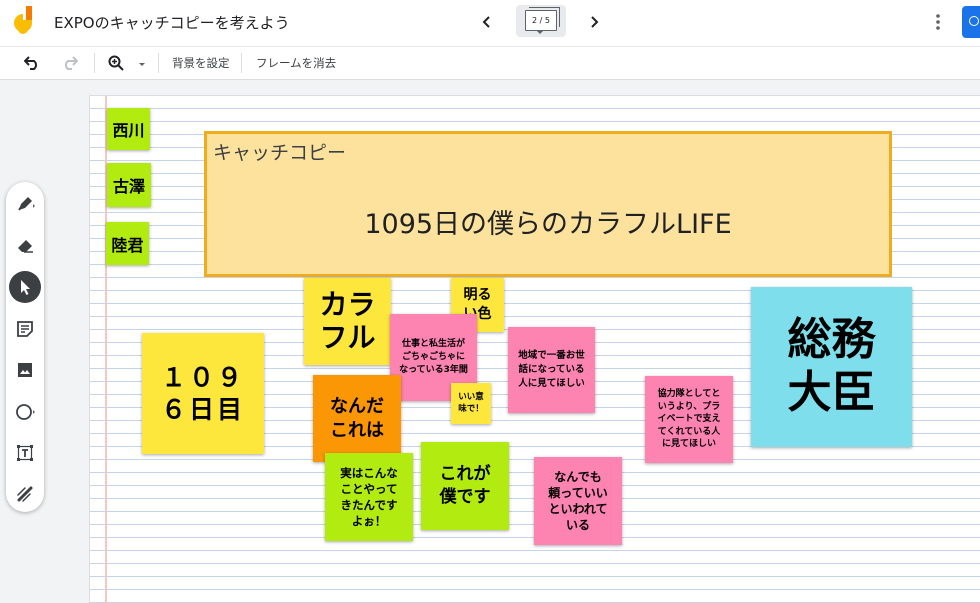  What do you see at coordinates (578, 501) in the screenshot?
I see `sticky-note-rely: なんでも 頼っていい といわれて いる` at bounding box center [578, 501].